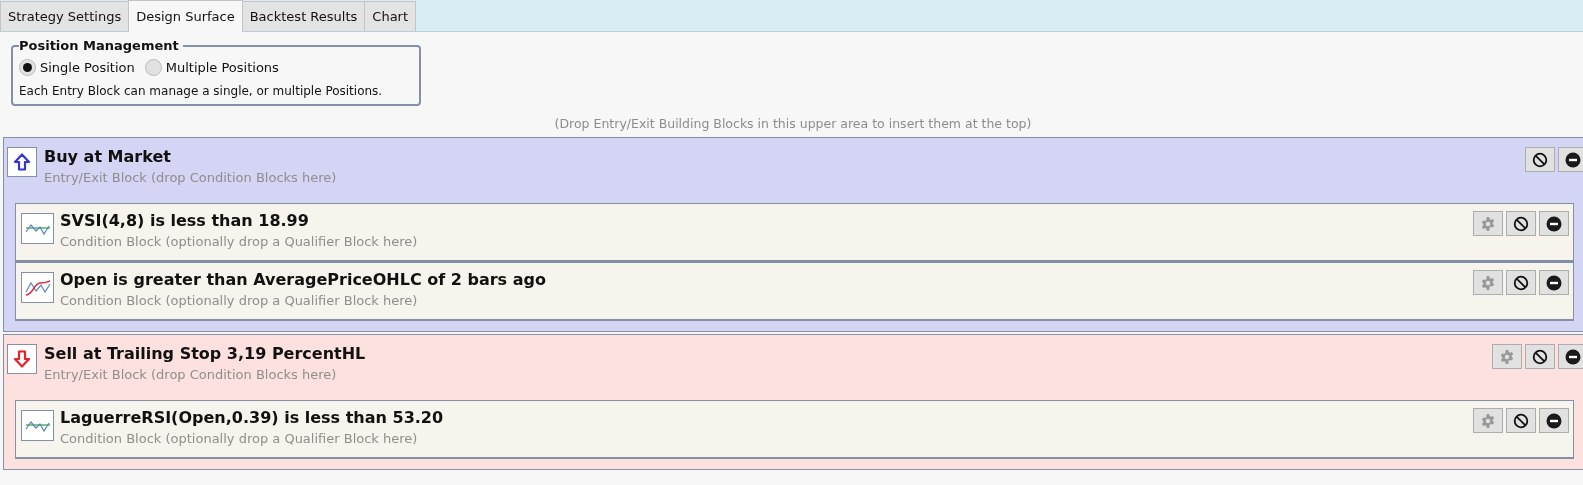 The height and width of the screenshot is (485, 1583). What do you see at coordinates (390, 16) in the screenshot?
I see `tab: Chart` at bounding box center [390, 16].